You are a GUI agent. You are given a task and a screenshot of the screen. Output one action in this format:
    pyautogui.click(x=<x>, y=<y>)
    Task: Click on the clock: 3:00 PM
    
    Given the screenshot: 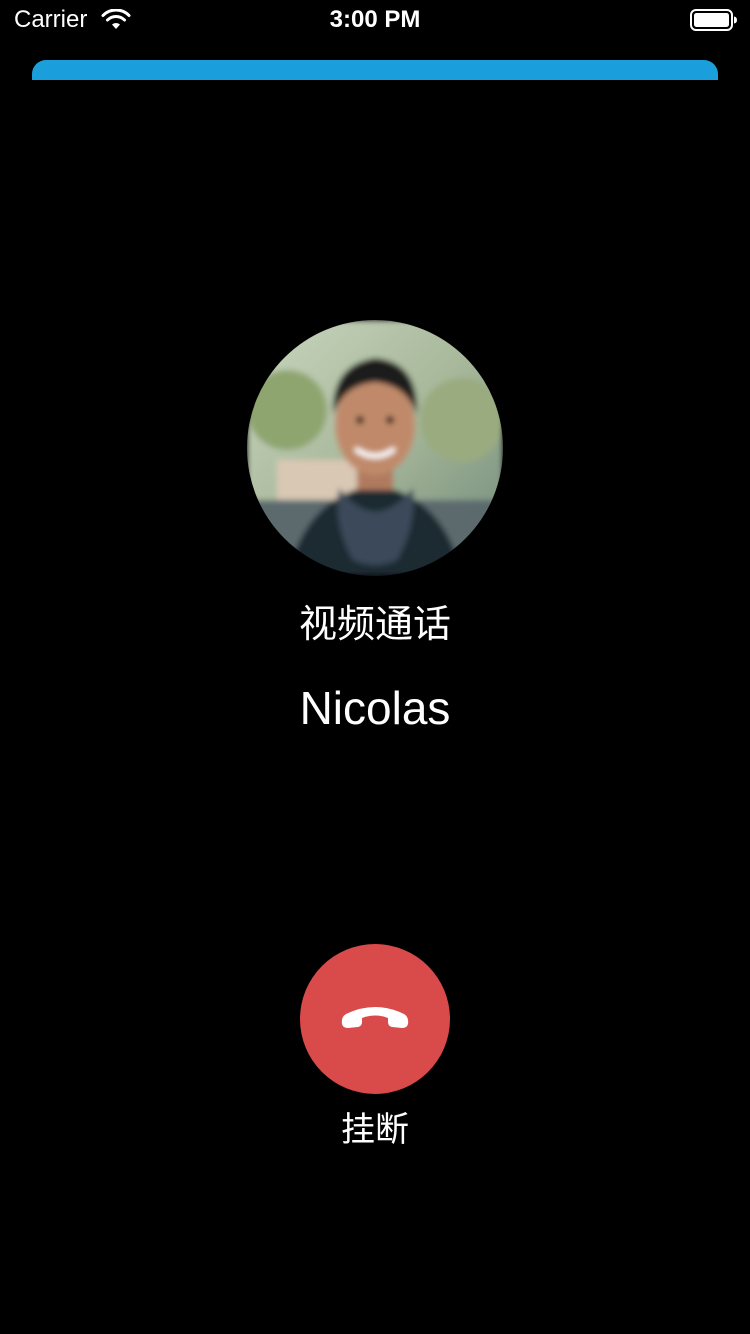 What is the action you would take?
    pyautogui.click(x=375, y=19)
    